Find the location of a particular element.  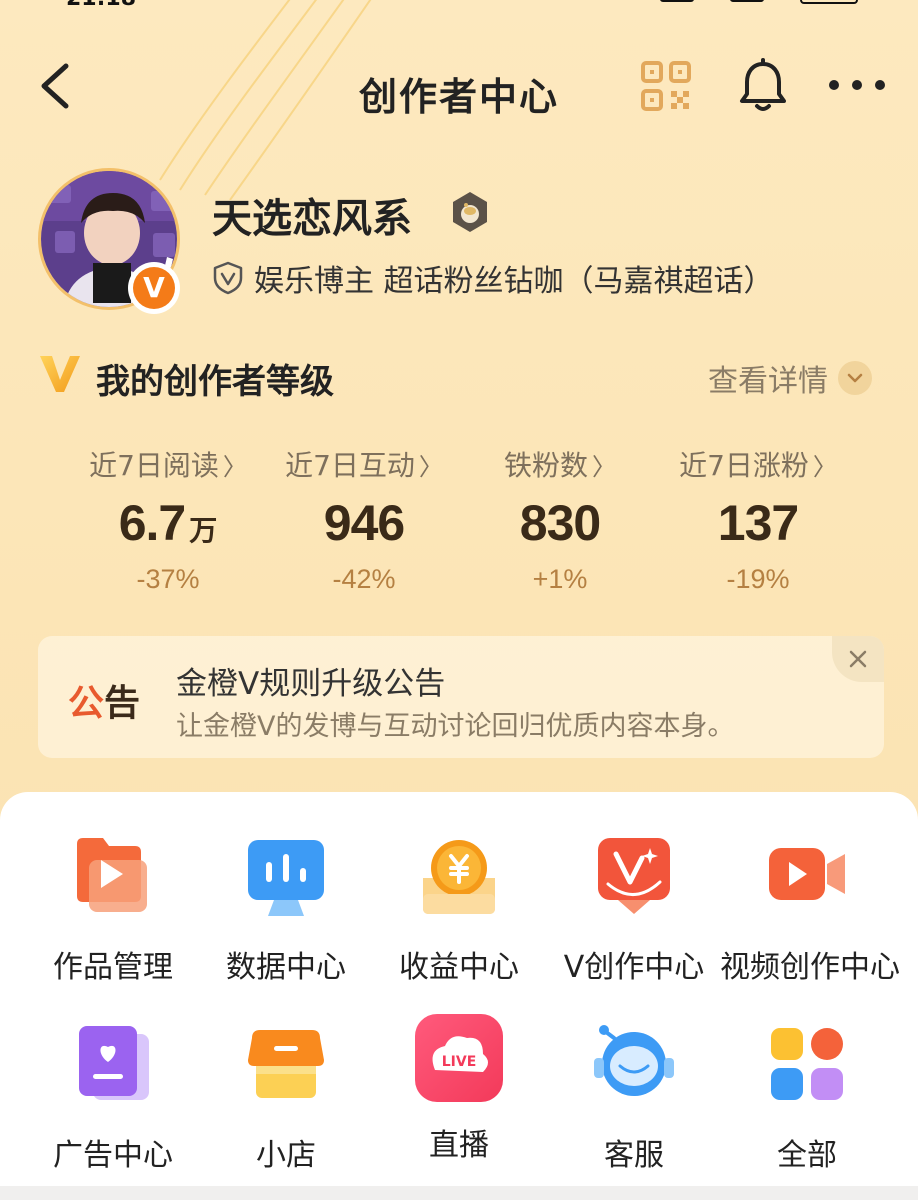

status-time: 21:18 is located at coordinates (101, 5).